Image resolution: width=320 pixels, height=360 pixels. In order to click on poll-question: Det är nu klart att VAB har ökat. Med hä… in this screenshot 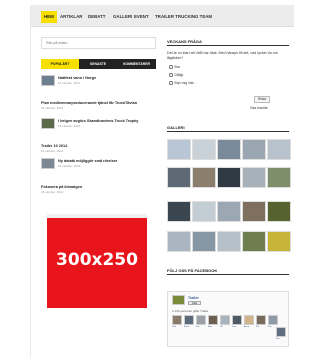, I will do `click(222, 55)`.